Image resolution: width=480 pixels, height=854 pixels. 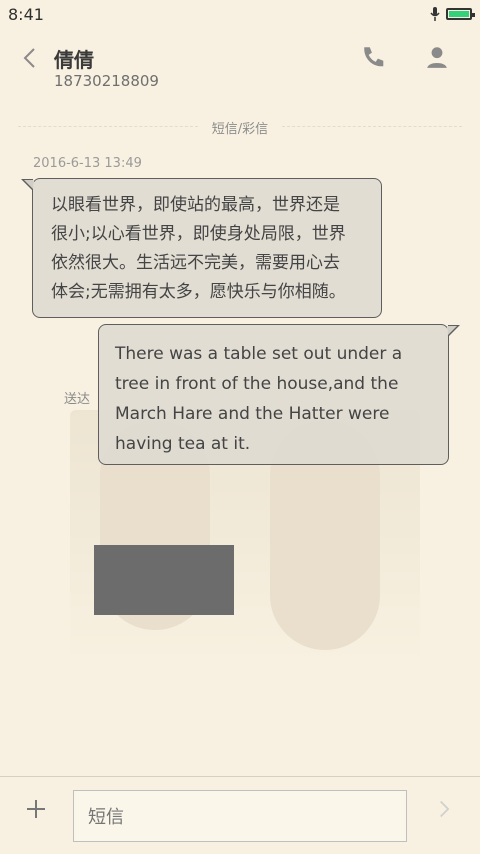 I want to click on phone-number: 18730218809, so click(x=106, y=81).